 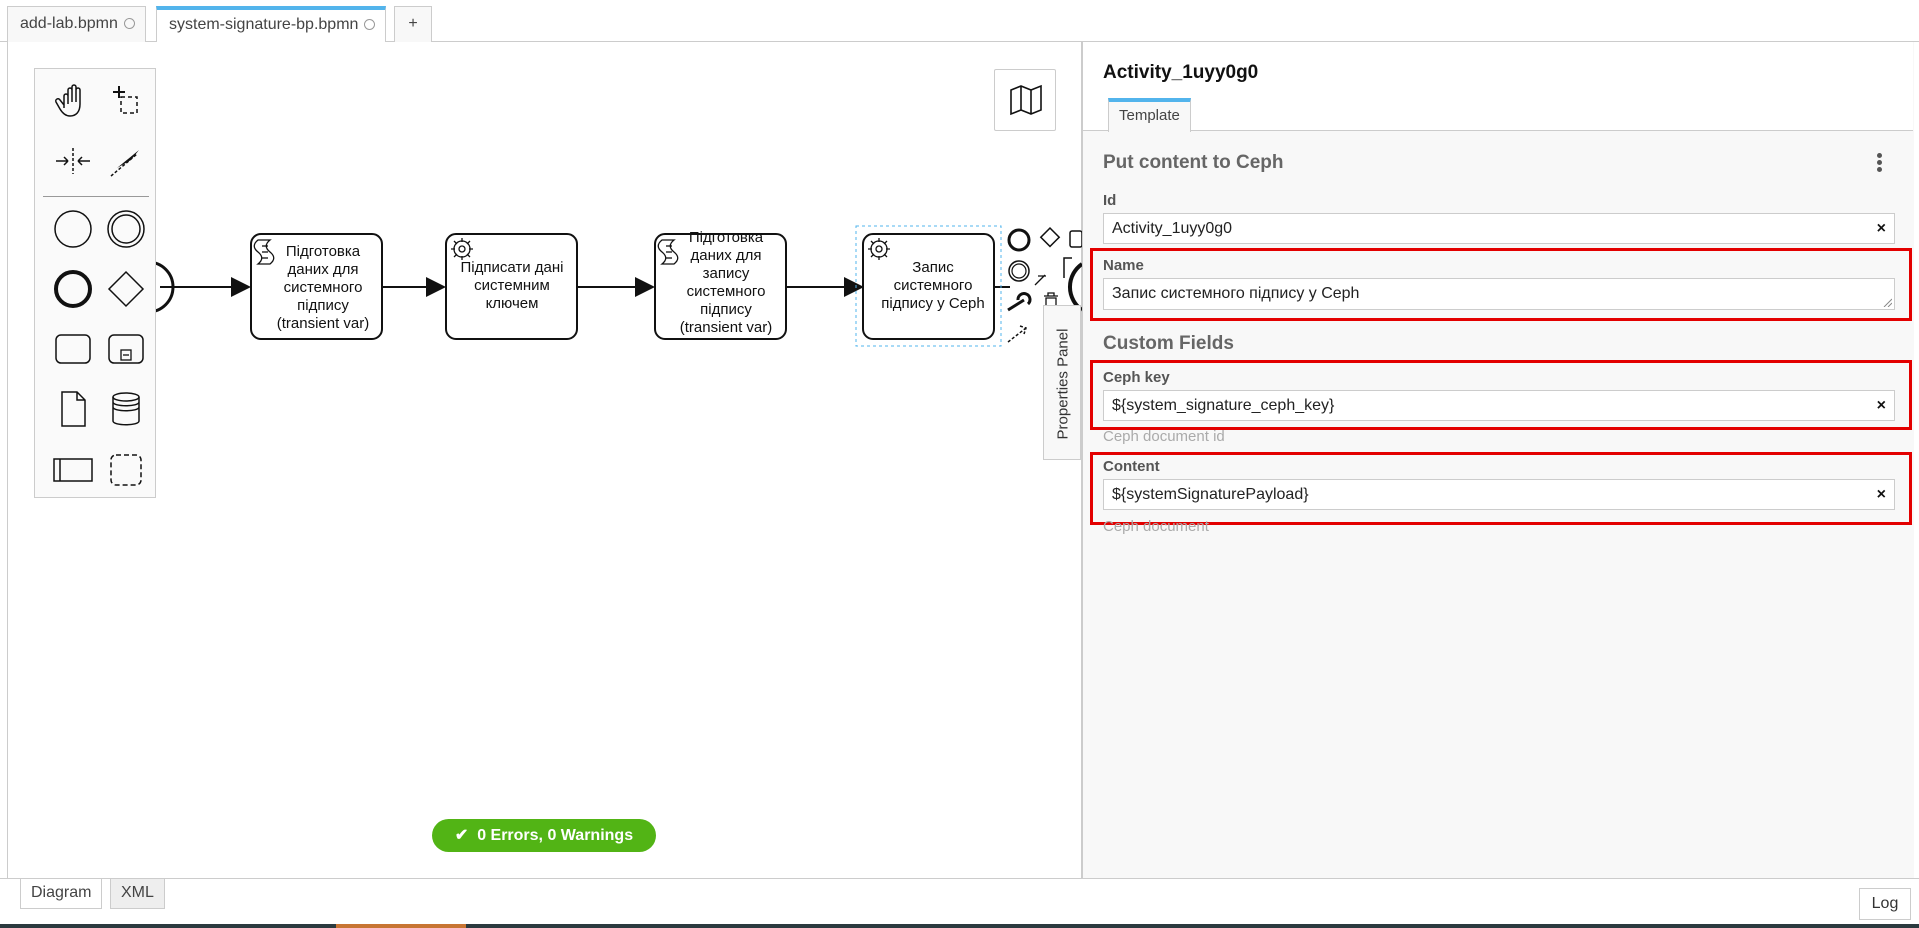 What do you see at coordinates (1236, 293) in the screenshot?
I see `name-value: Запис системного підпису у Ceph` at bounding box center [1236, 293].